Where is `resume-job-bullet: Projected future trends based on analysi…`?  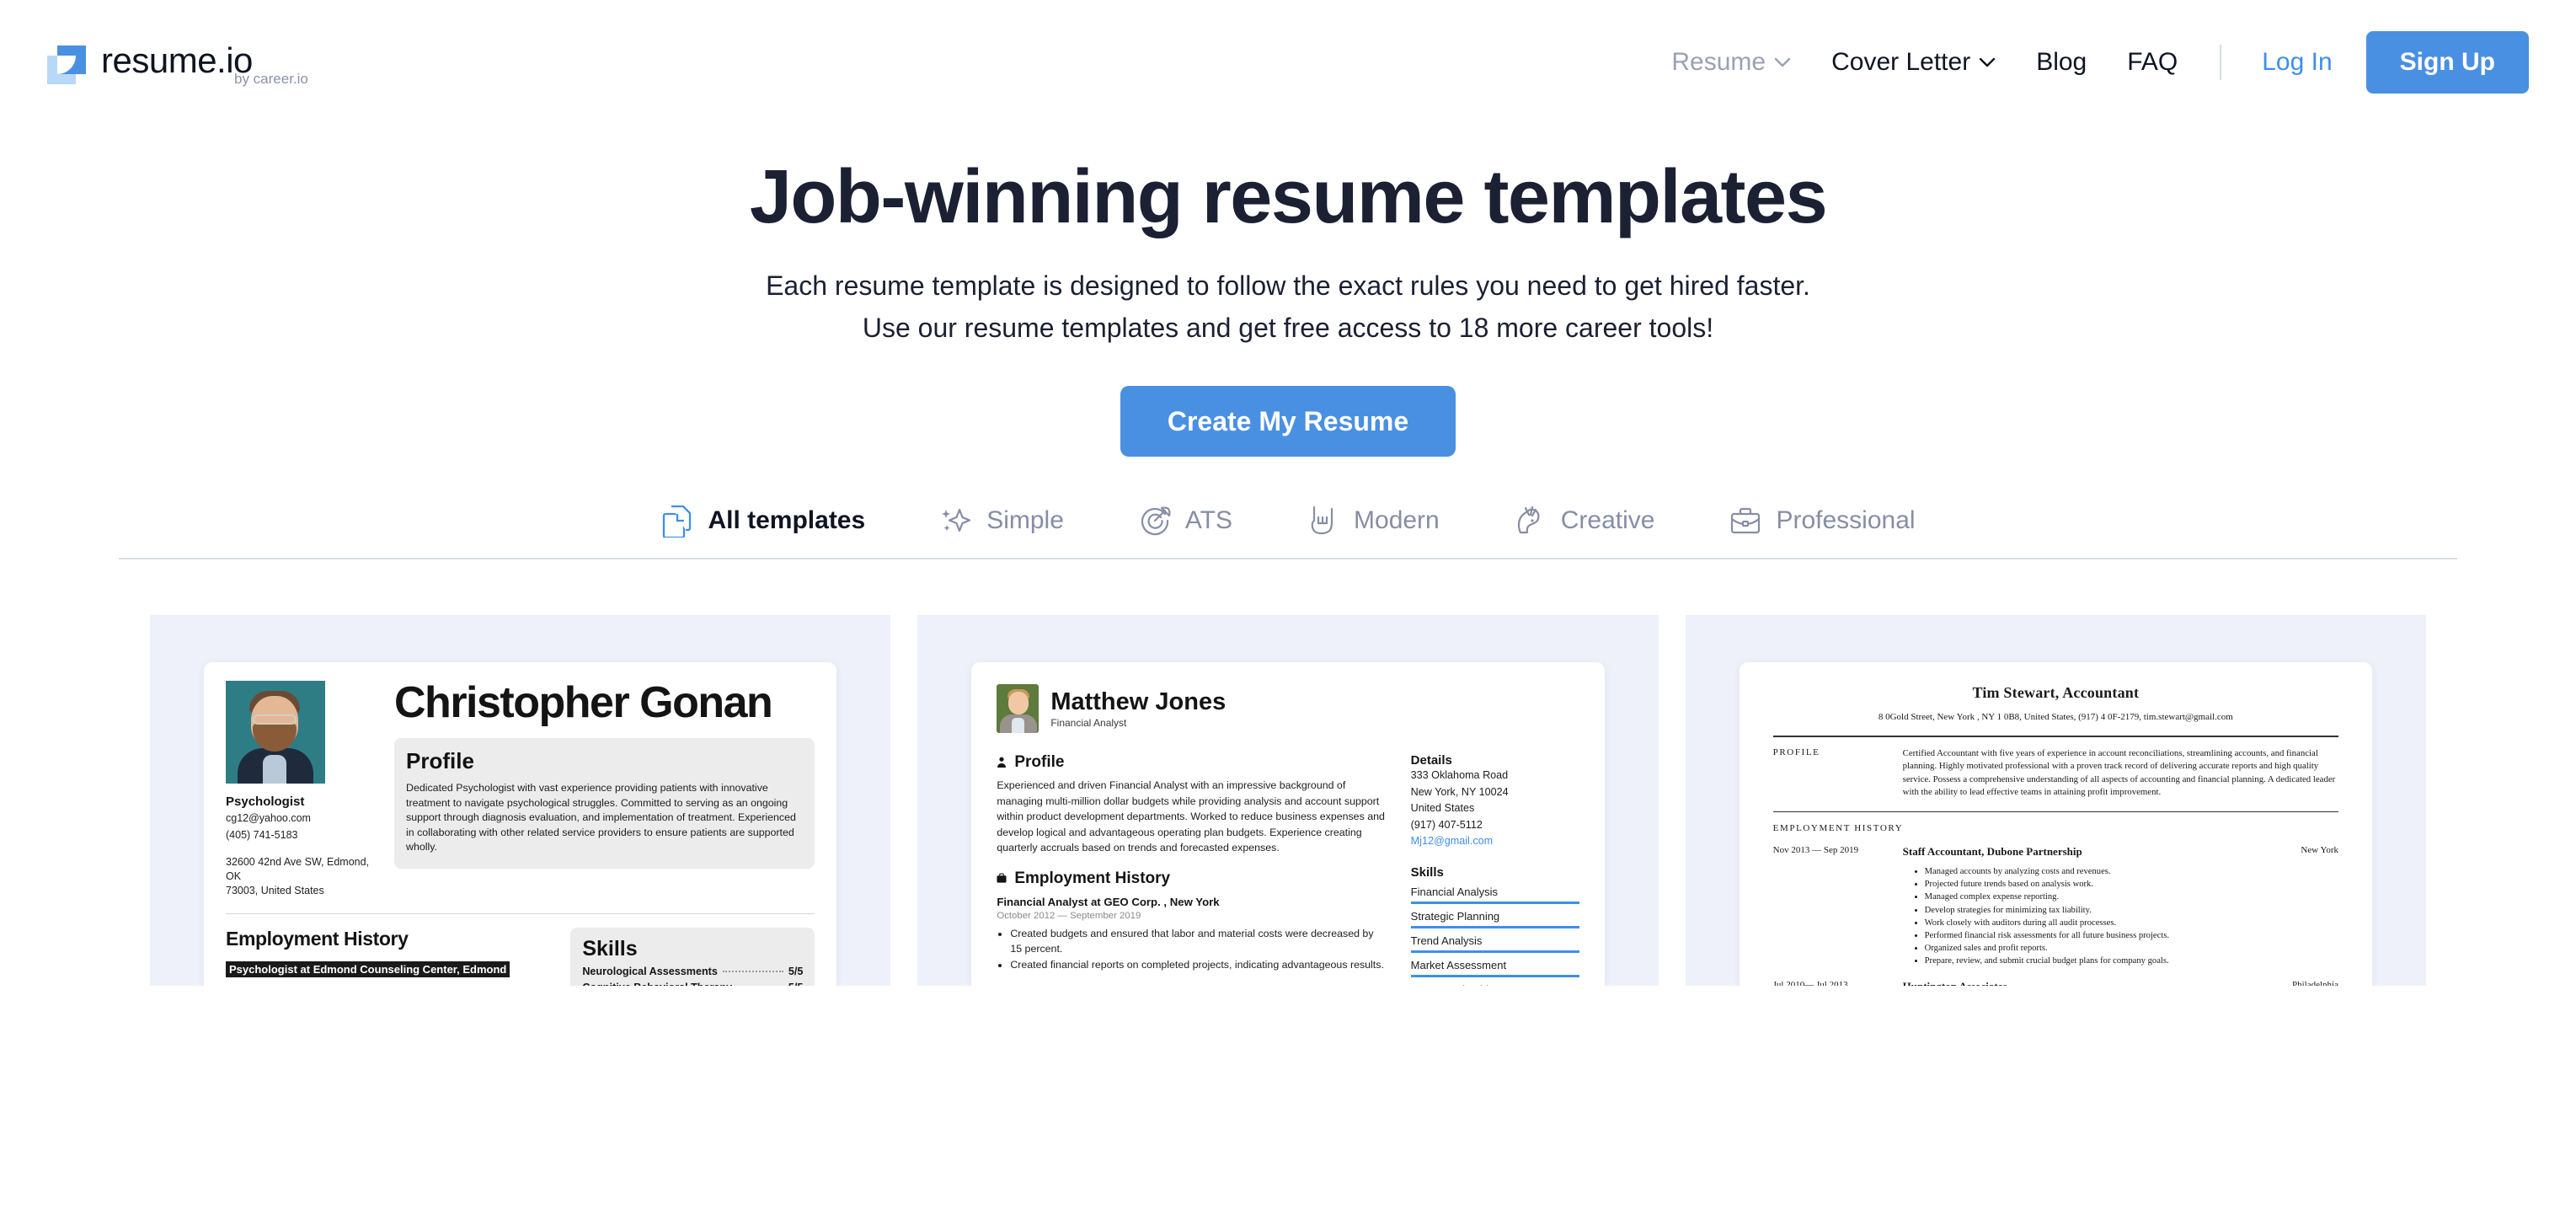 resume-job-bullet: Projected future trends based on analysi… is located at coordinates (2131, 884).